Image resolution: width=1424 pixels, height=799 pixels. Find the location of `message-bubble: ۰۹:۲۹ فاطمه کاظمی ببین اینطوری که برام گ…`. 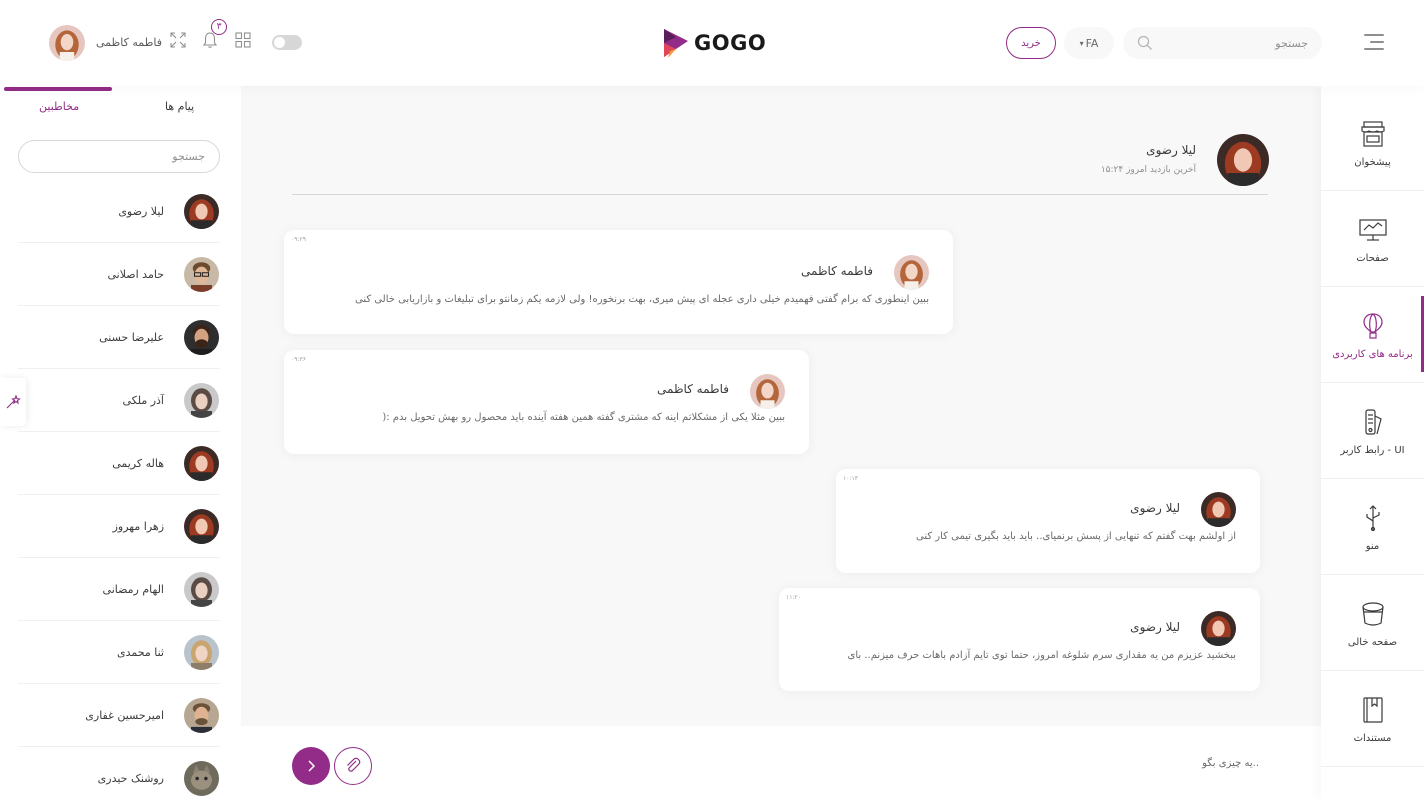

message-bubble: ۰۹:۲۹ فاطمه کاظمی ببین اینطوری که برام گ… is located at coordinates (618, 282).